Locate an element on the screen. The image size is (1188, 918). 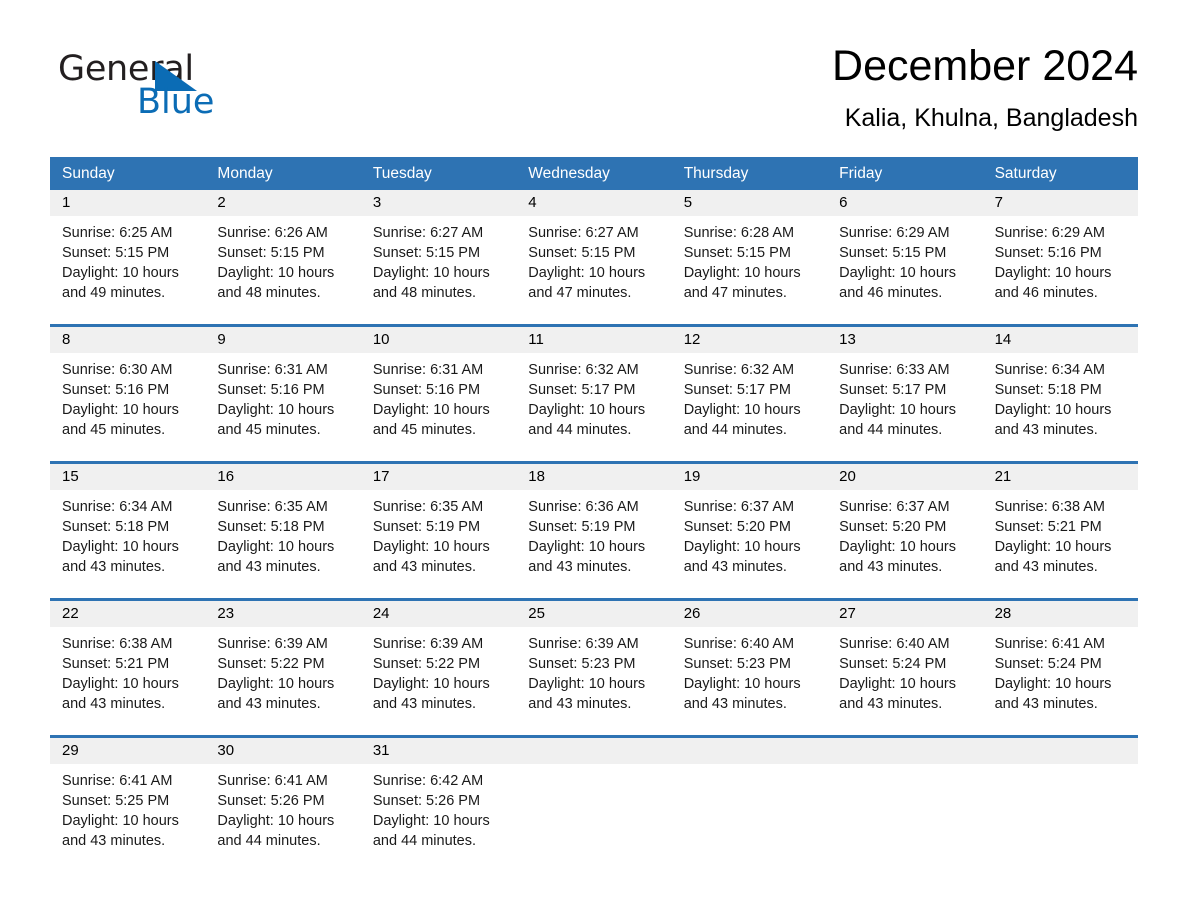
day-number: 17 is located at coordinates (438, 477).